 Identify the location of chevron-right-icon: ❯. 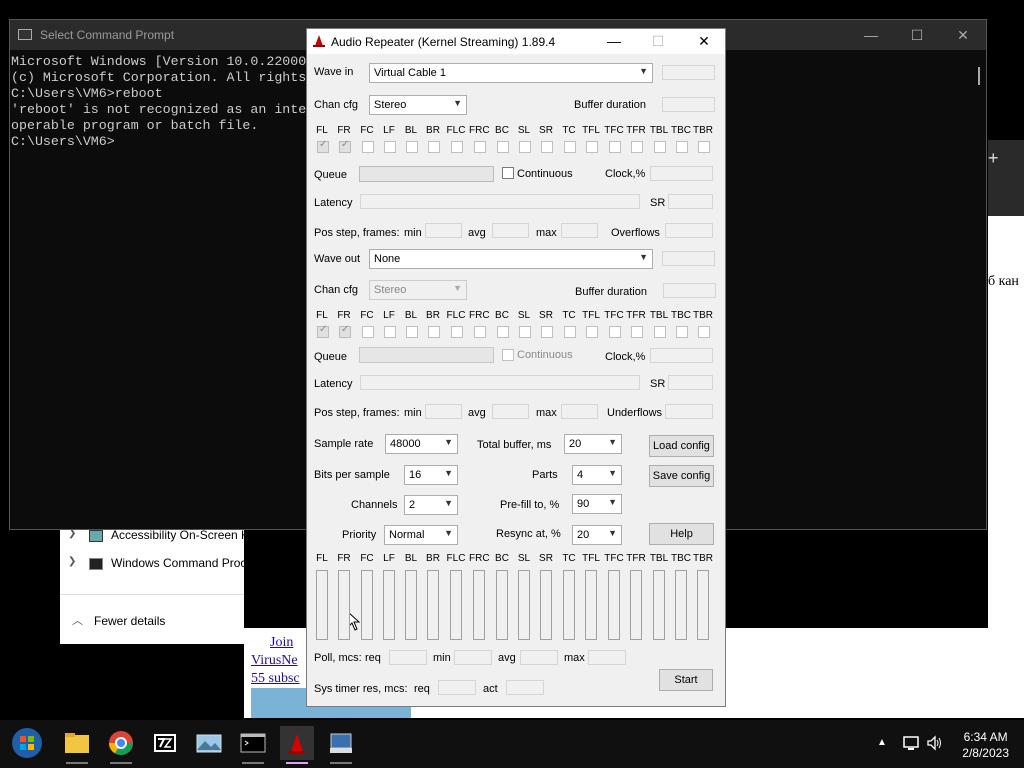
(72, 561).